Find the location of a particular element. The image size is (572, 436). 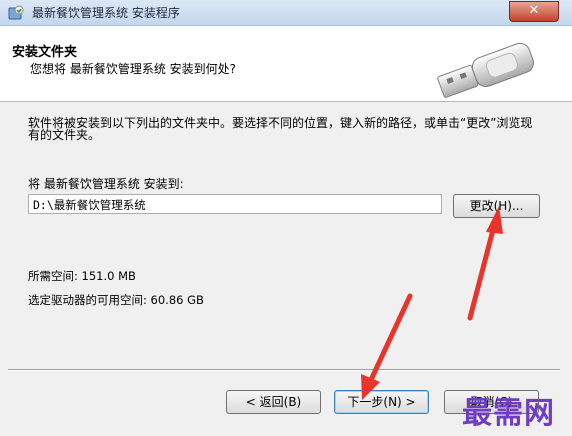

footer-divider is located at coordinates (284, 370).